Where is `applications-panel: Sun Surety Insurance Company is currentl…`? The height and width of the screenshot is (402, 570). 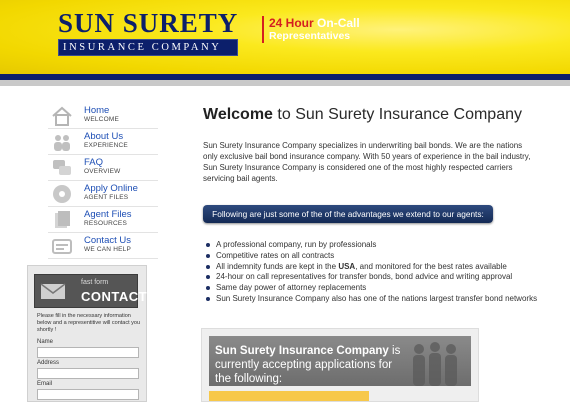
applications-panel: Sun Surety Insurance Company is currentl… is located at coordinates (340, 365).